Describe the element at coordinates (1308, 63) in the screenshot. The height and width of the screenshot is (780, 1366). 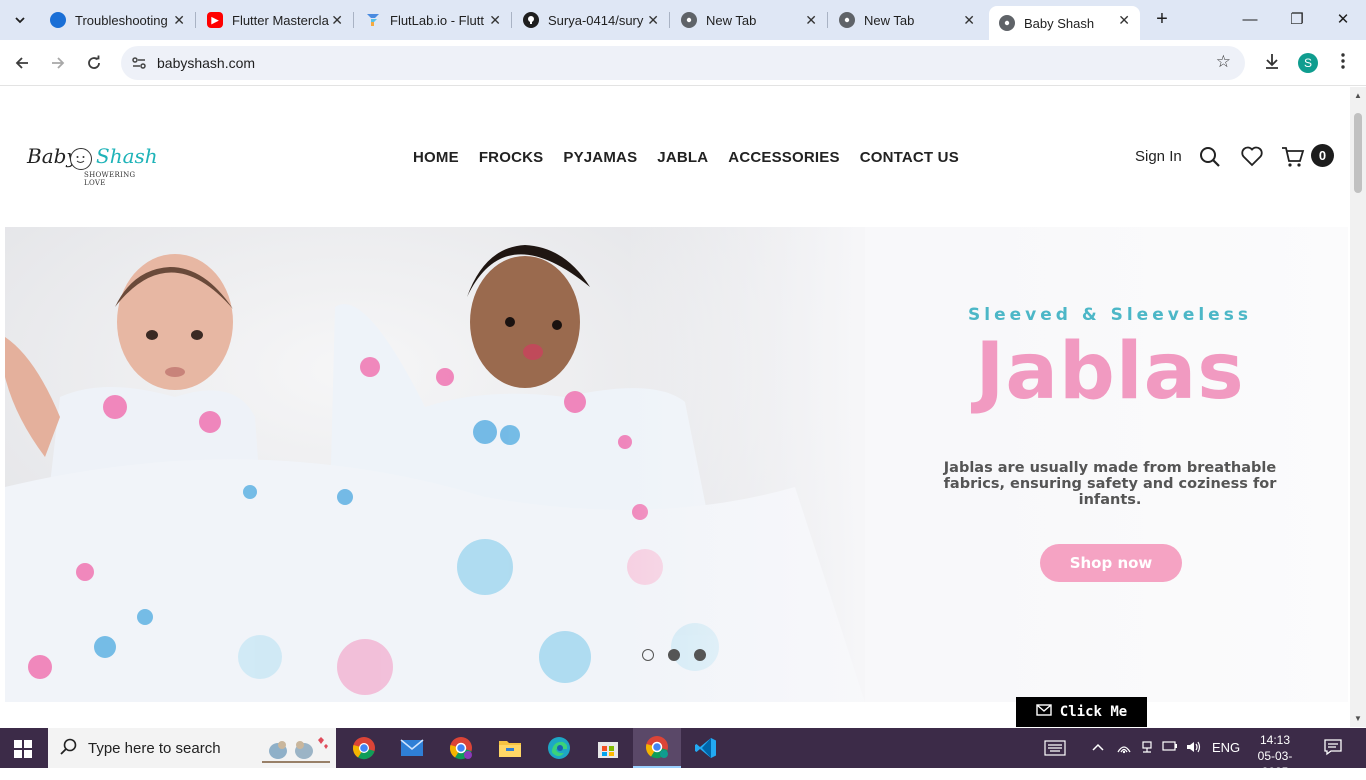
I see `profile-avatar: S` at that location.